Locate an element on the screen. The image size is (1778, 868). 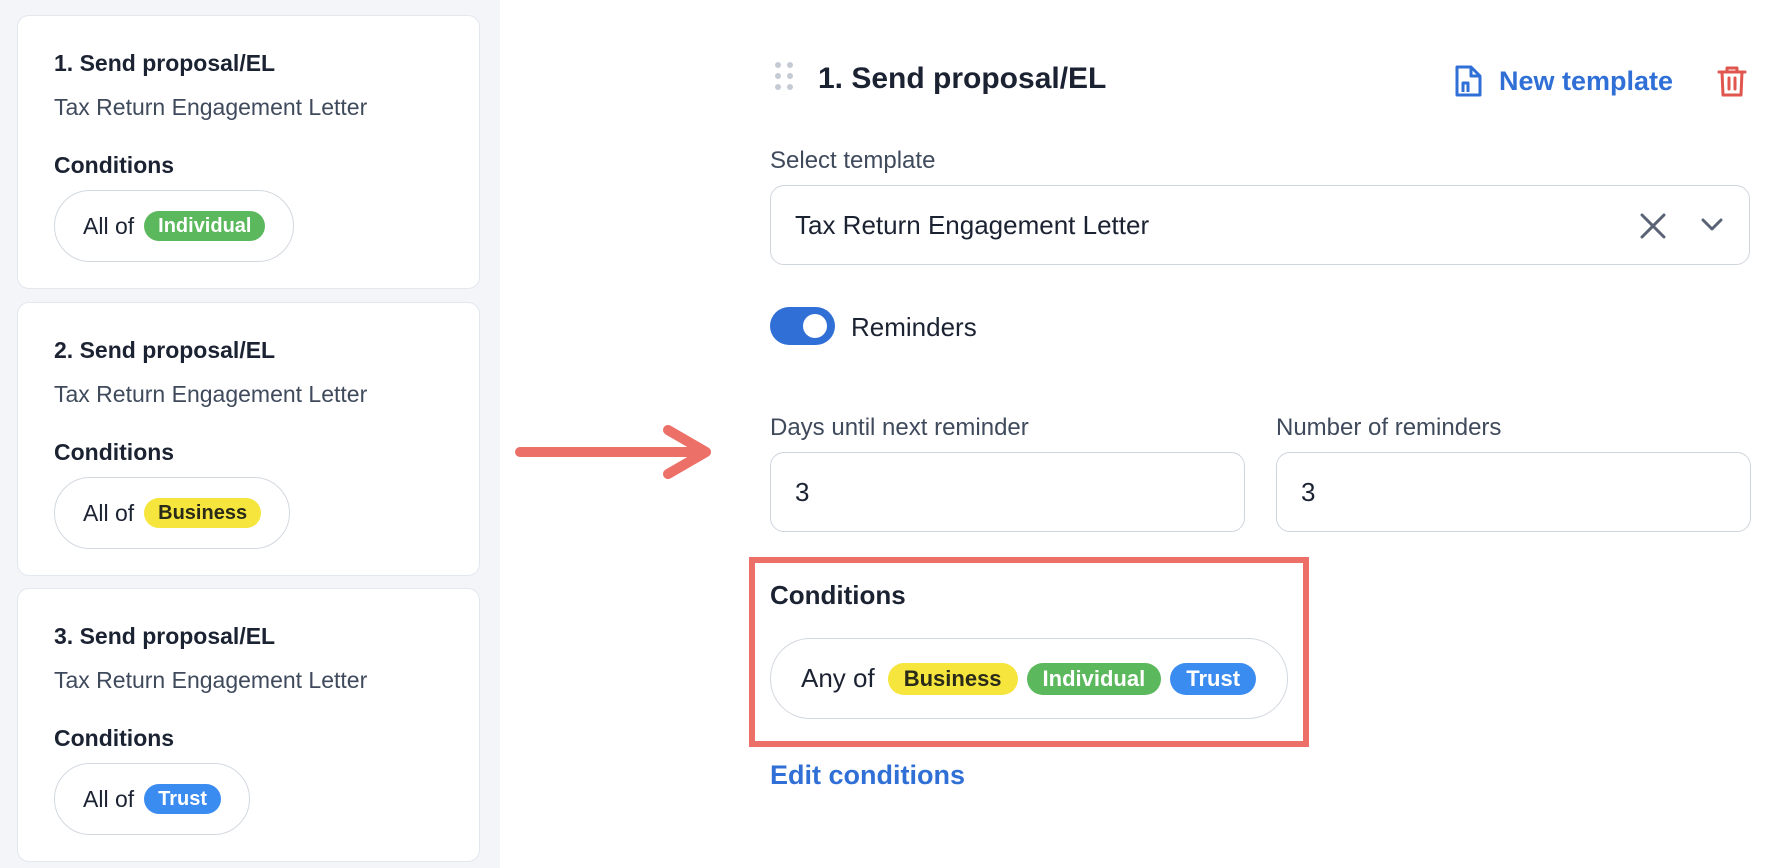
clear-icon is located at coordinates (1653, 226).